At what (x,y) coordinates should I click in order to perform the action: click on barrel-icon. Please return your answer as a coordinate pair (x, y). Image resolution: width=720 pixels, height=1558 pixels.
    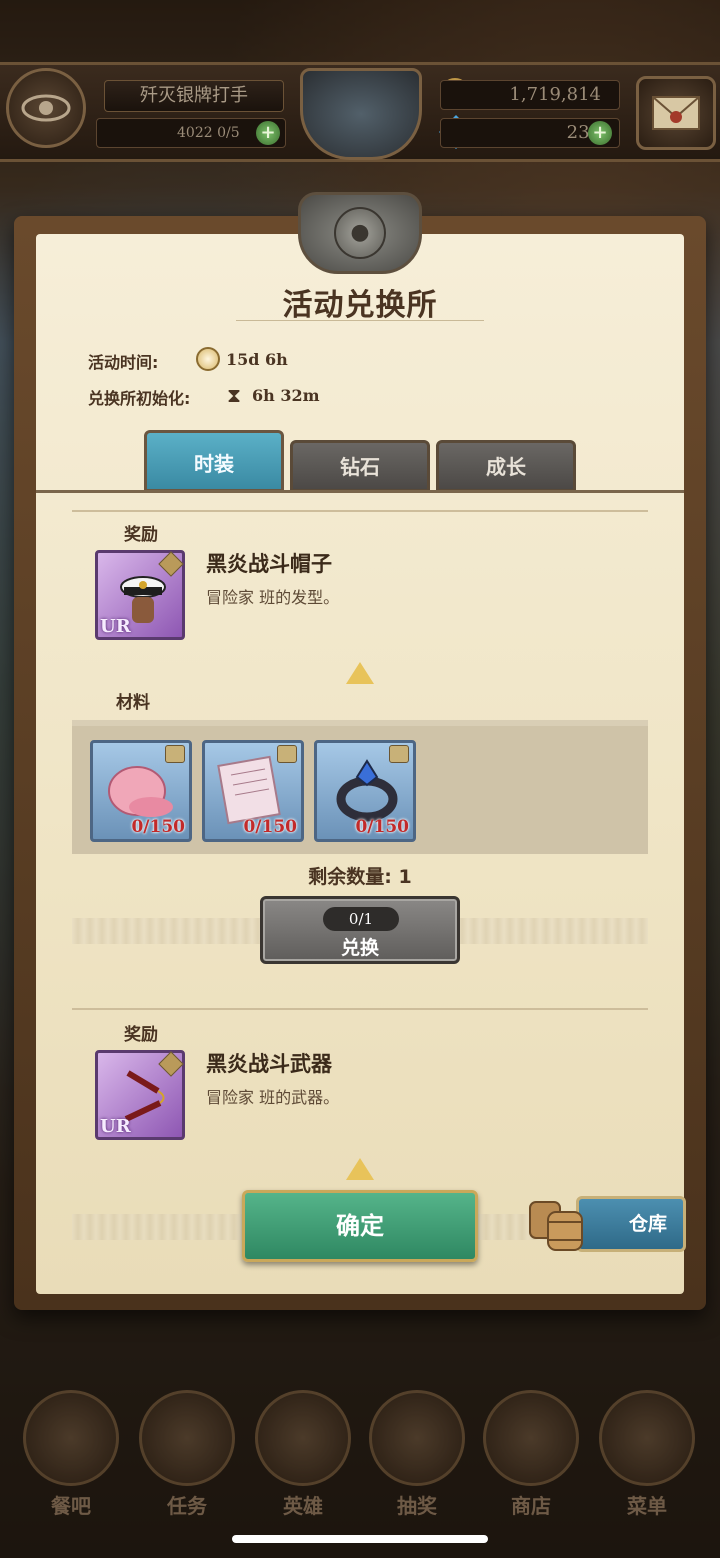
    Looking at the image, I should click on (556, 1226).